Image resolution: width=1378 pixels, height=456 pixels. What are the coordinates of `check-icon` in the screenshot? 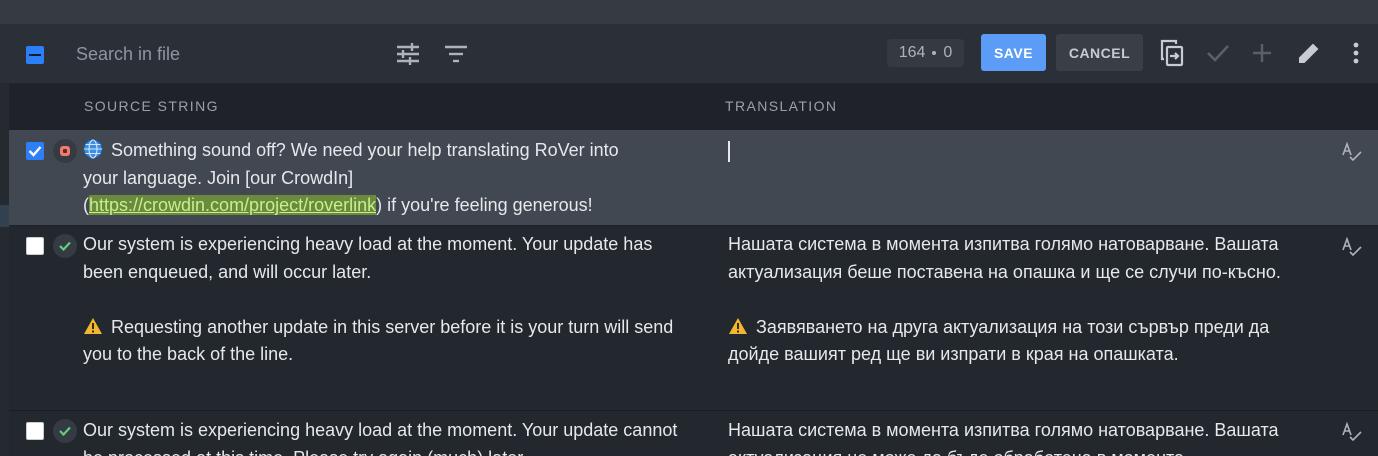 It's located at (1218, 53).